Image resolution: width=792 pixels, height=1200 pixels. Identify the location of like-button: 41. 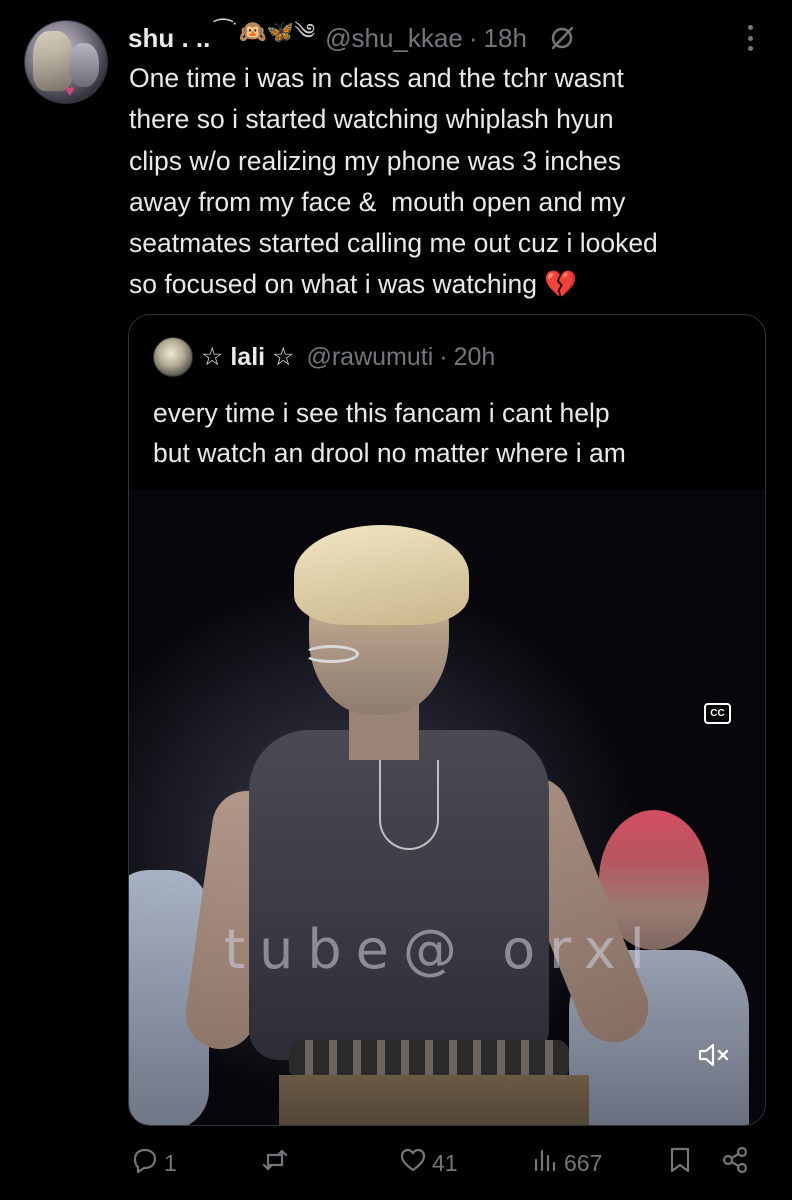
(428, 1163).